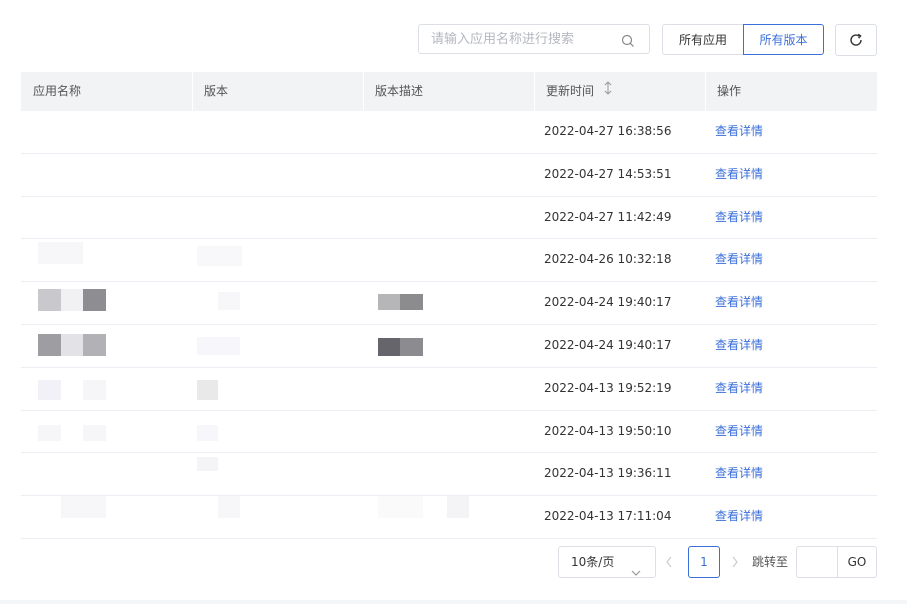  Describe the element at coordinates (702, 39) in the screenshot. I see `all-apps-button: 所有应用` at that location.